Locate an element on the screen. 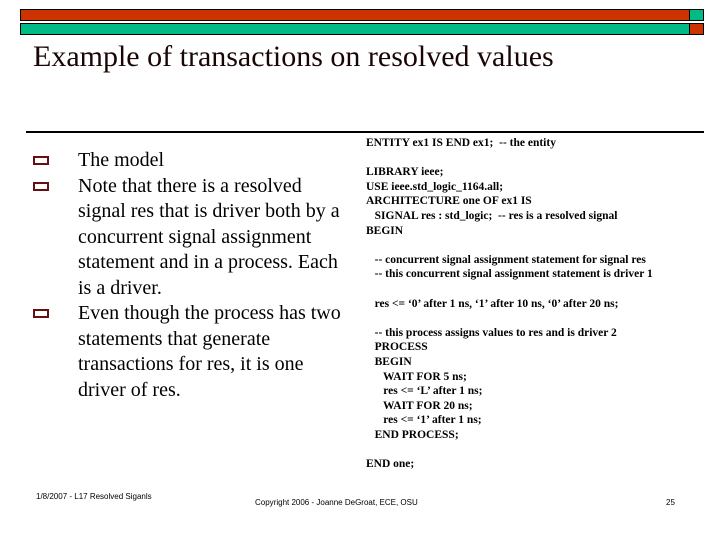 The image size is (720, 540). code-line: PROCESS is located at coordinates (397, 347).